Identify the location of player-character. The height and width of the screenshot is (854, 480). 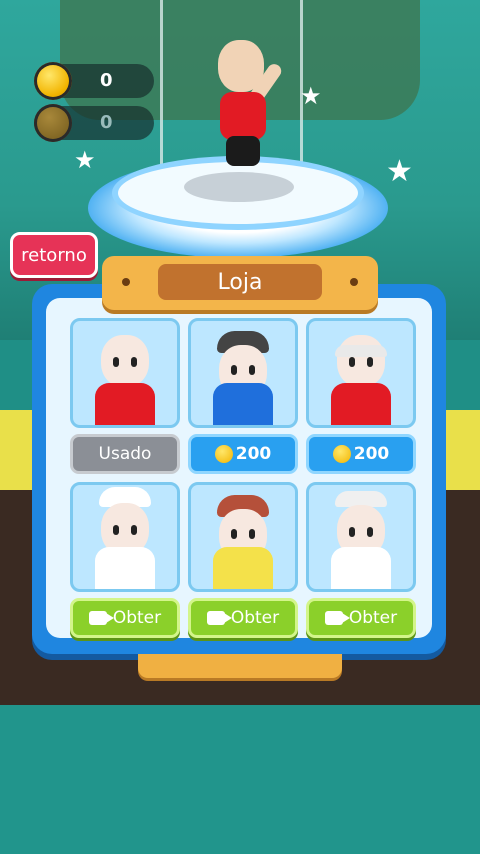
(249, 115).